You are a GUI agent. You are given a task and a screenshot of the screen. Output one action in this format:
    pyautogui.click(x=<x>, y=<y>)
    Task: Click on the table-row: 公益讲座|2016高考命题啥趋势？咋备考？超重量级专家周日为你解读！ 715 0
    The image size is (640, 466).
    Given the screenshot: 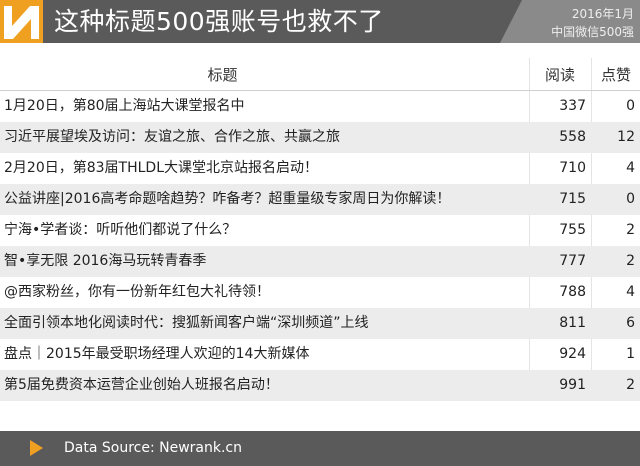 What is the action you would take?
    pyautogui.click(x=320, y=199)
    